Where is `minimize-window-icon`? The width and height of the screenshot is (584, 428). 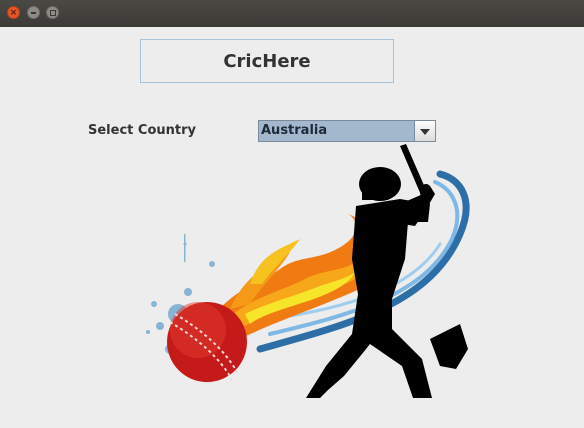 minimize-window-icon is located at coordinates (33, 12).